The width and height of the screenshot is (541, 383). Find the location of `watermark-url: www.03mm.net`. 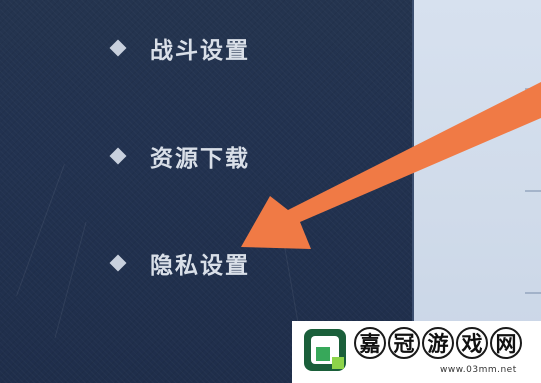

watermark-url: www.03mm.net is located at coordinates (478, 370).